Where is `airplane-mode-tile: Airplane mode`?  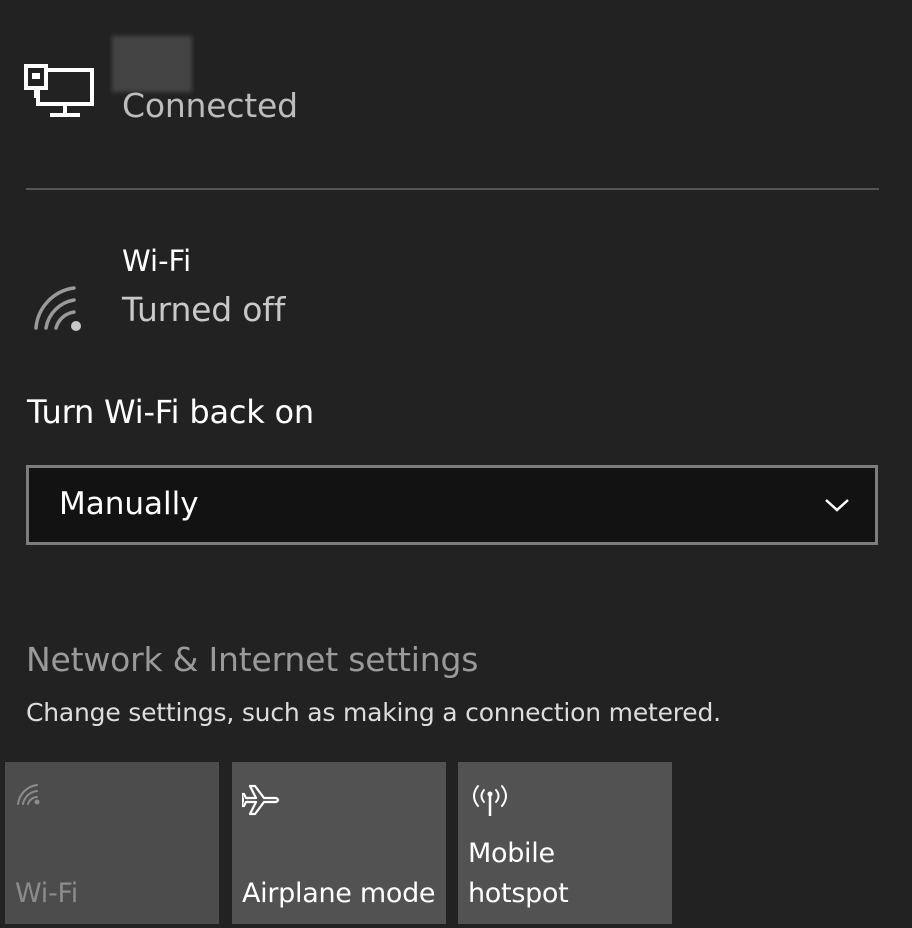 airplane-mode-tile: Airplane mode is located at coordinates (339, 843).